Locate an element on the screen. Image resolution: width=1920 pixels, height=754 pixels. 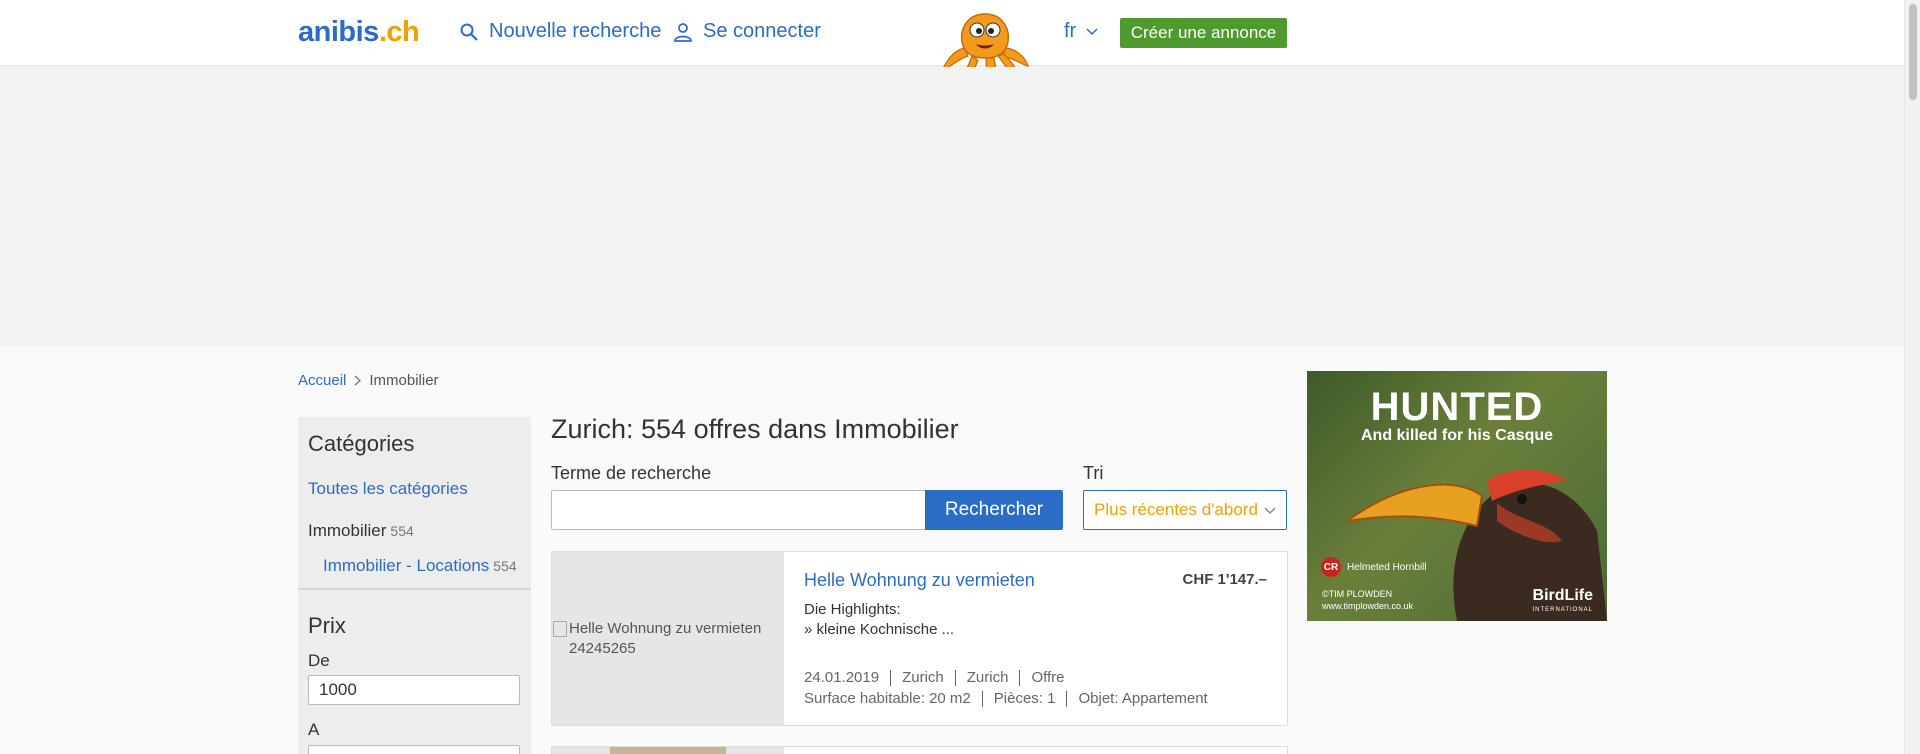
all-categories-link: Toutes les catégories is located at coordinates (388, 489).